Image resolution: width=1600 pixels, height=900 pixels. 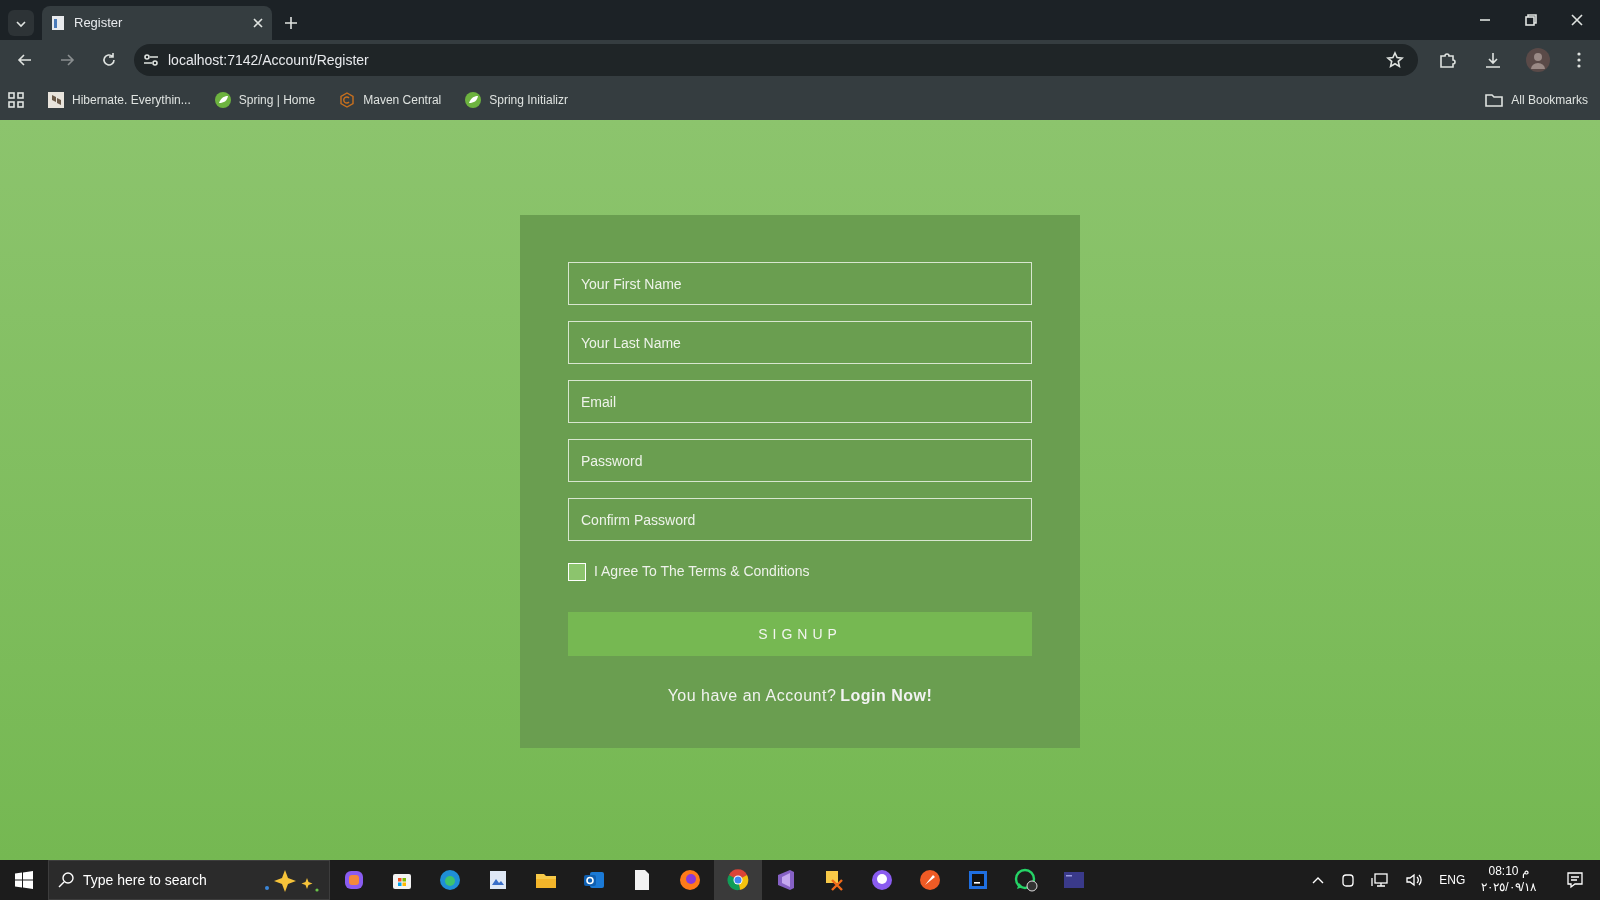 What do you see at coordinates (978, 880) in the screenshot?
I see `code-editor-icon` at bounding box center [978, 880].